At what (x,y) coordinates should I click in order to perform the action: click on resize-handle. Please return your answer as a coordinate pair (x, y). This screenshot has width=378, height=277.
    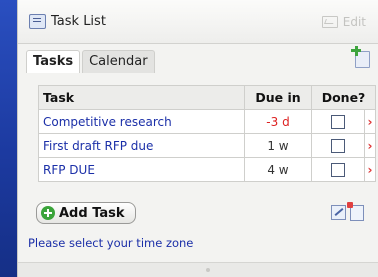
    Looking at the image, I should click on (208, 270).